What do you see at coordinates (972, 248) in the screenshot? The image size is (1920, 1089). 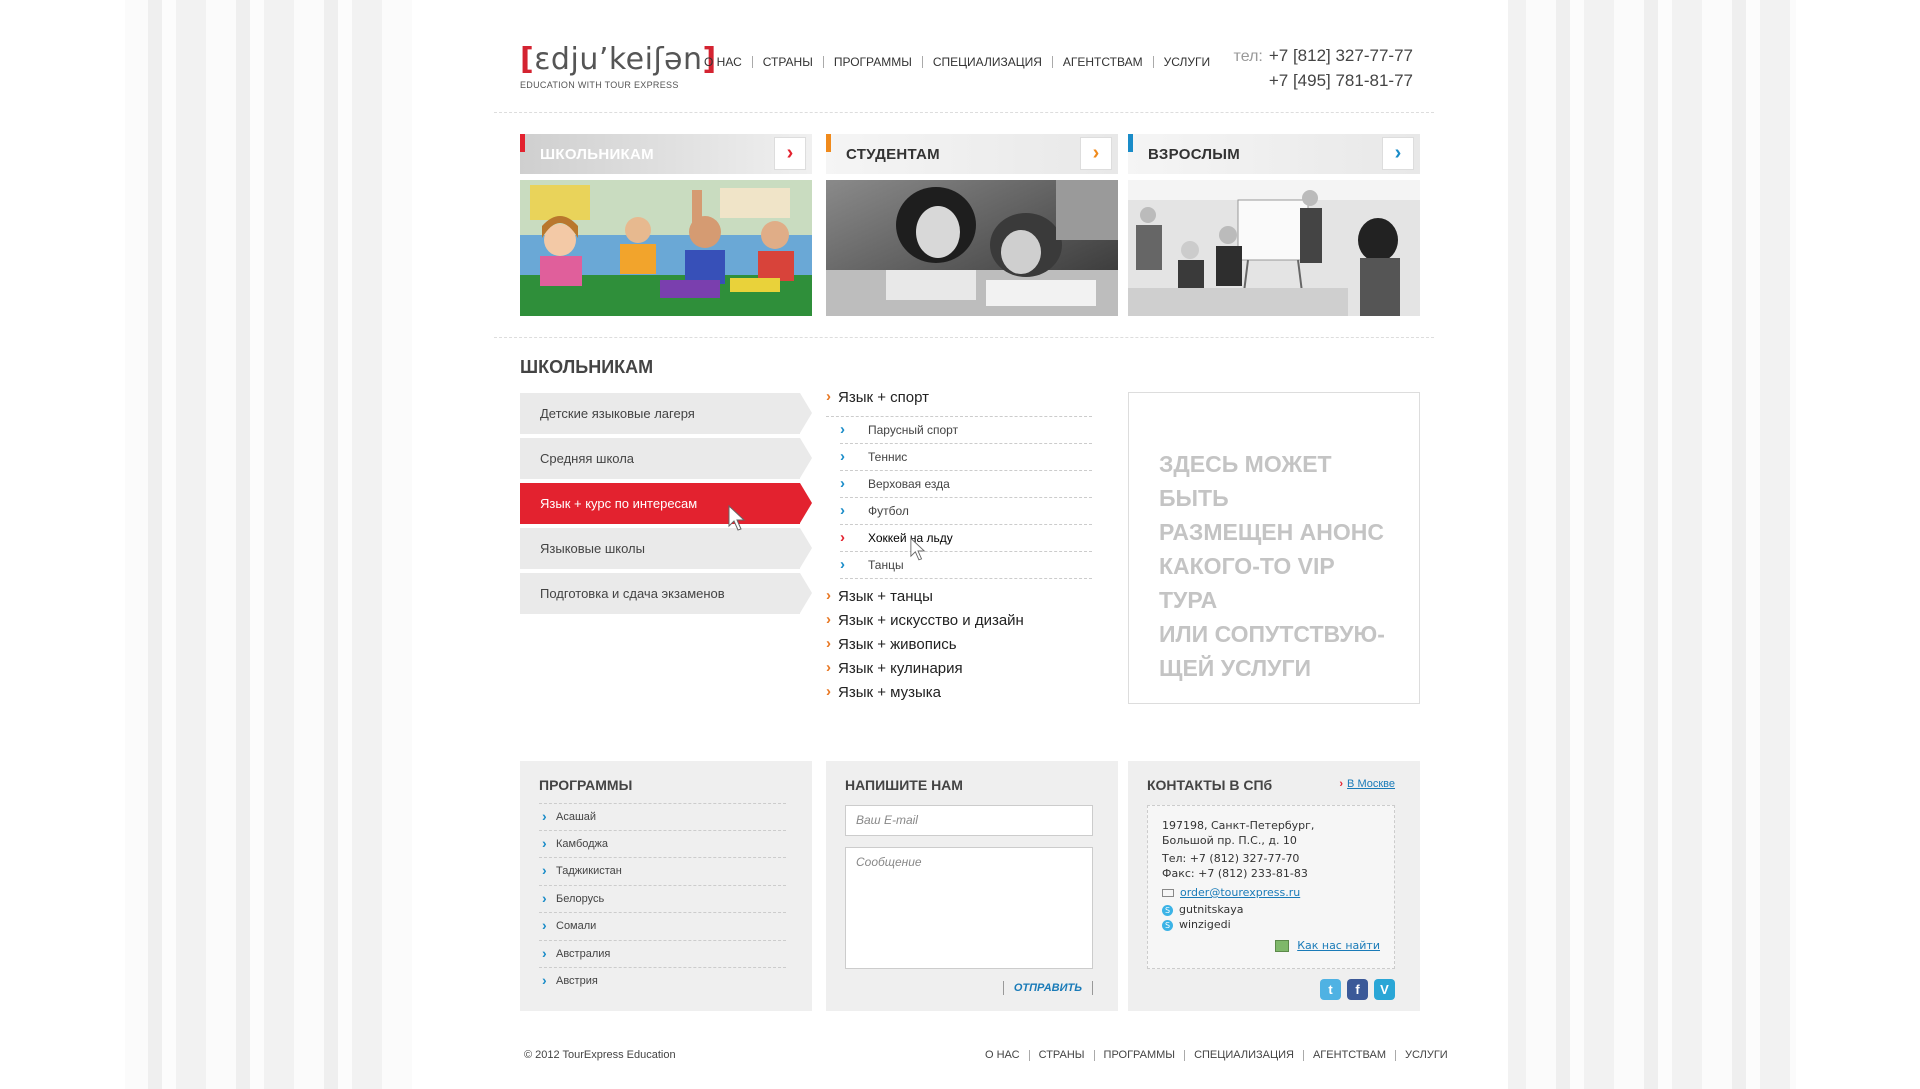 I see `photo-students` at bounding box center [972, 248].